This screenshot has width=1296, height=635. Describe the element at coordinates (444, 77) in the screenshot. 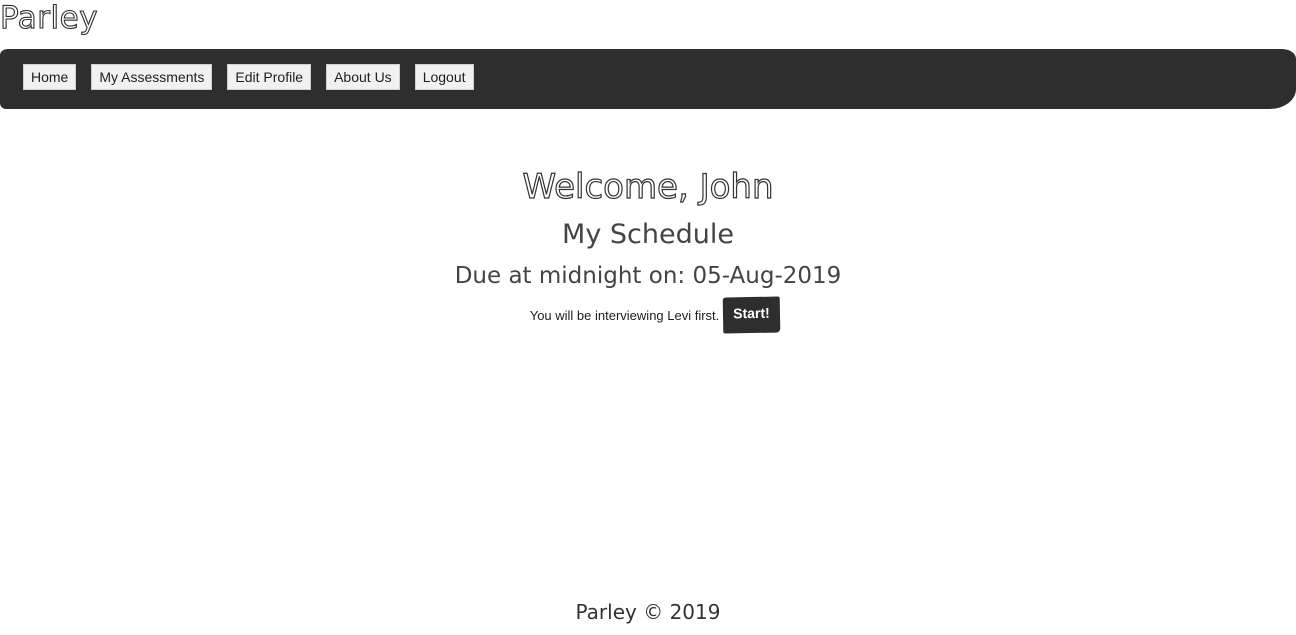

I see `nav-logout-button: Logout` at that location.